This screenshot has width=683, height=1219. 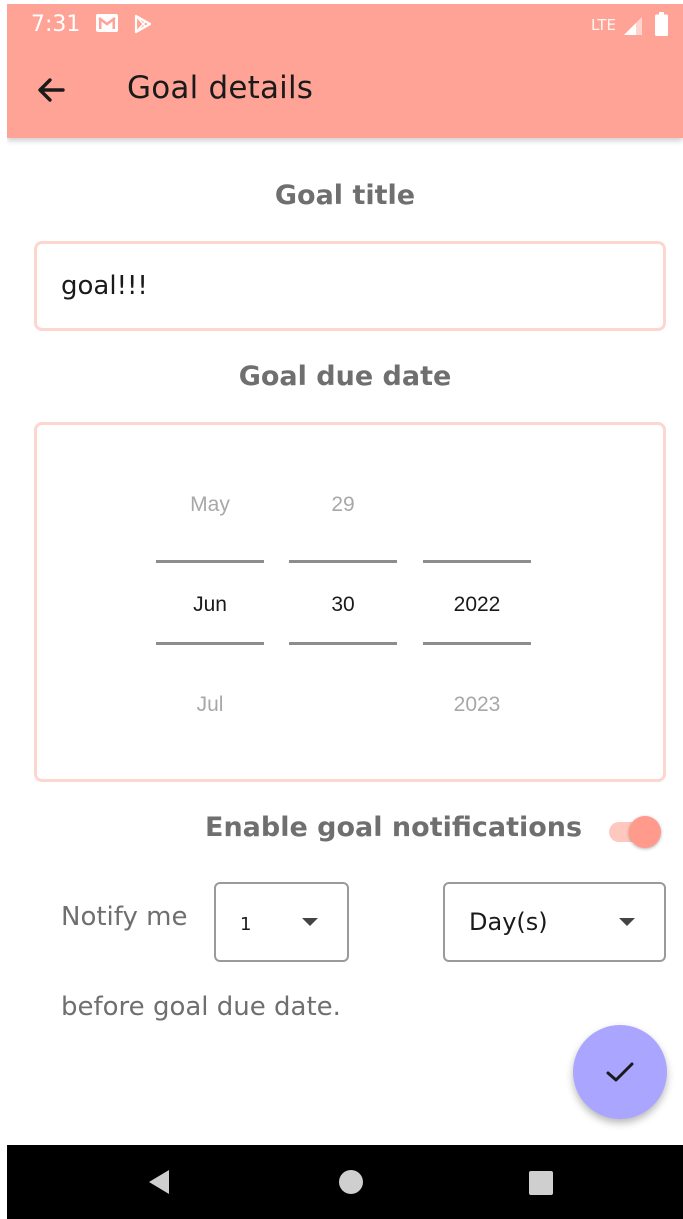 I want to click on year-selected: 2022, so click(x=477, y=605).